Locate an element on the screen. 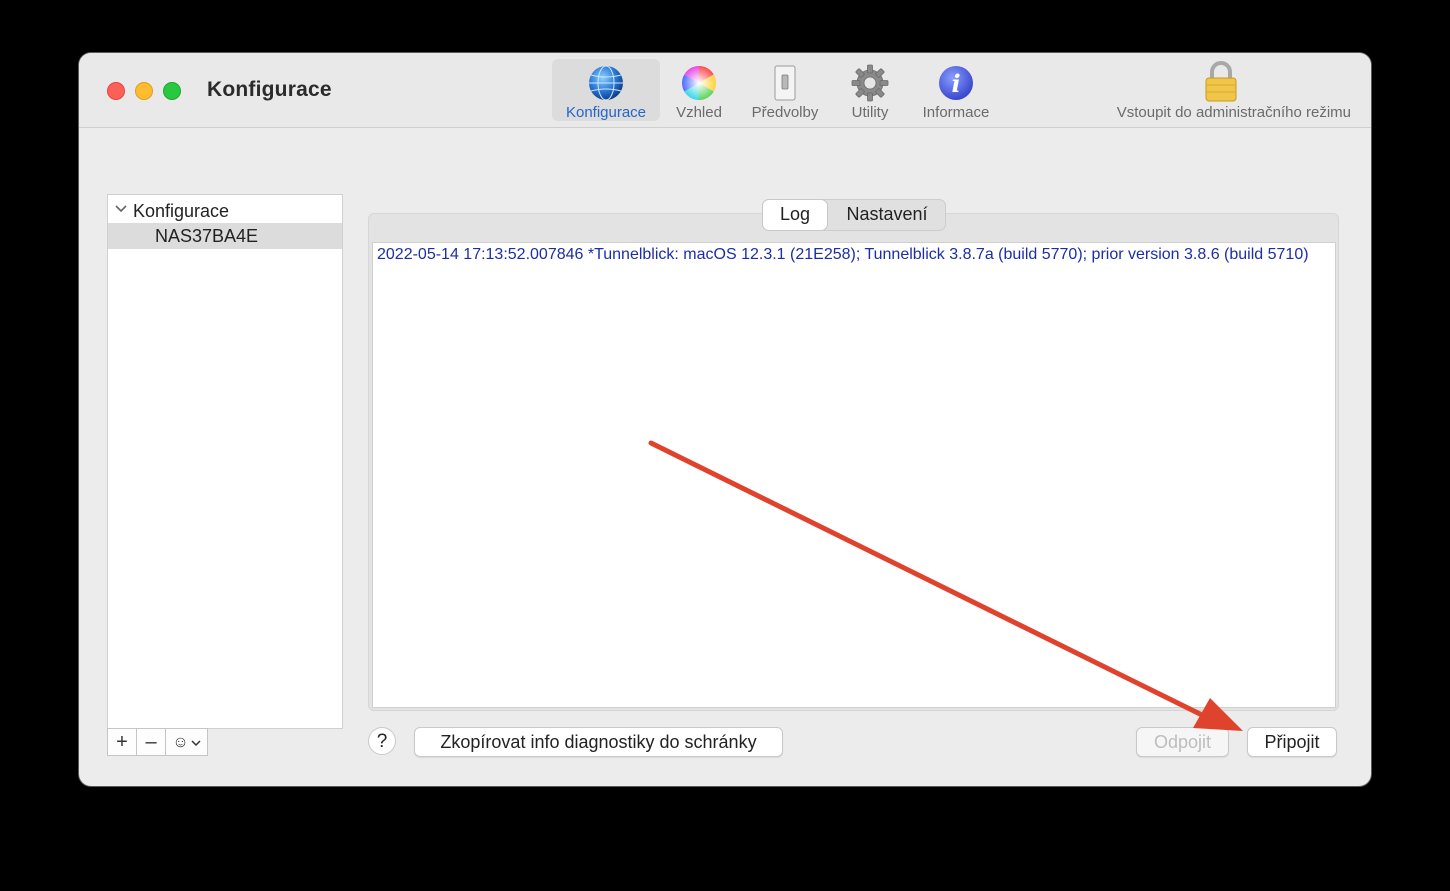 The width and height of the screenshot is (1450, 891). toolbar-label: Předvolby is located at coordinates (785, 112).